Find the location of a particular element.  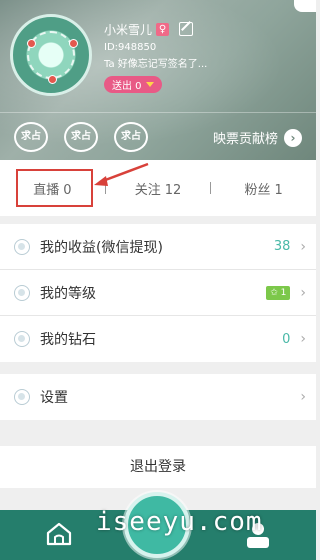

annotation-arrow-icon is located at coordinates (121, 174).